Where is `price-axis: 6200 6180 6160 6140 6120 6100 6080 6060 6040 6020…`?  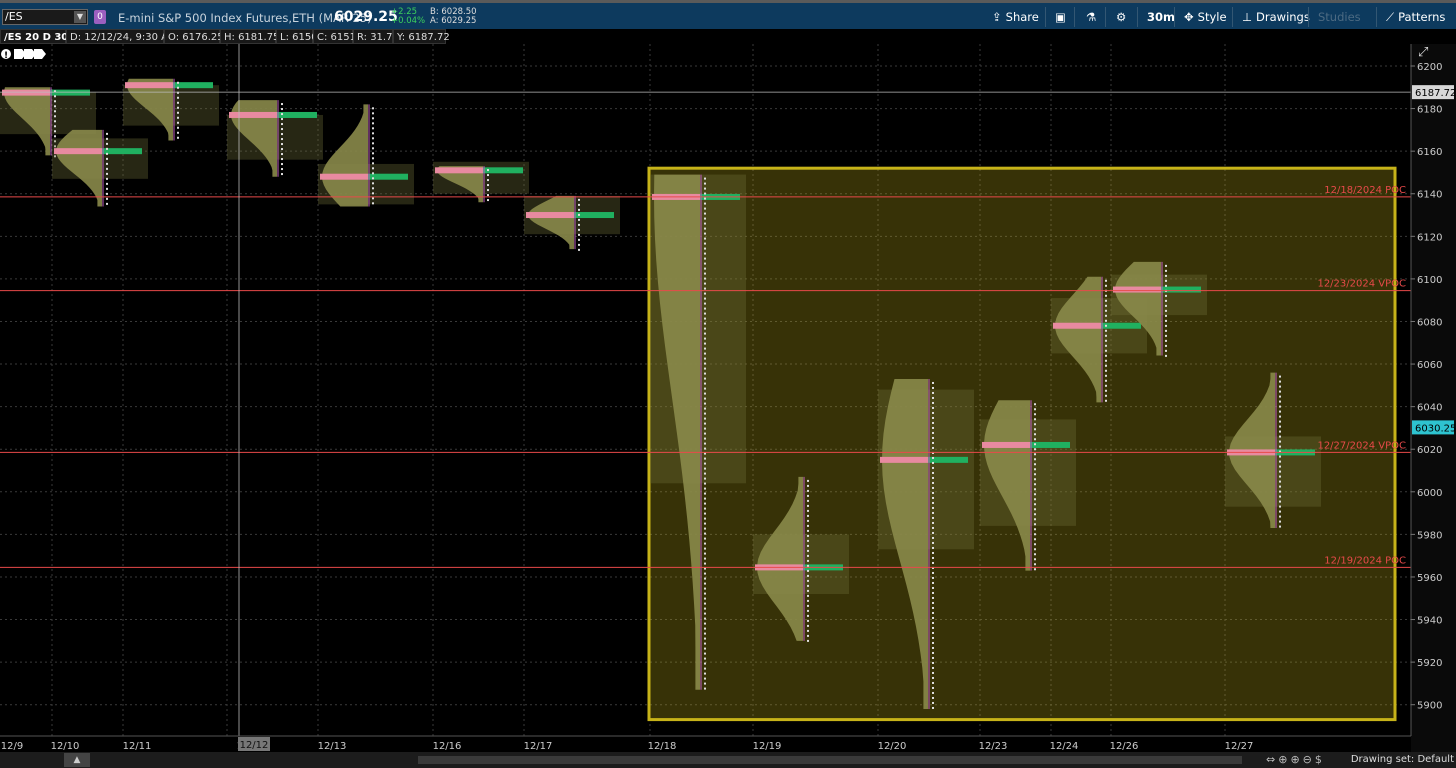
price-axis: 6200 6180 6160 6140 6120 6100 6080 6060 6040 6020… is located at coordinates (1433, 398).